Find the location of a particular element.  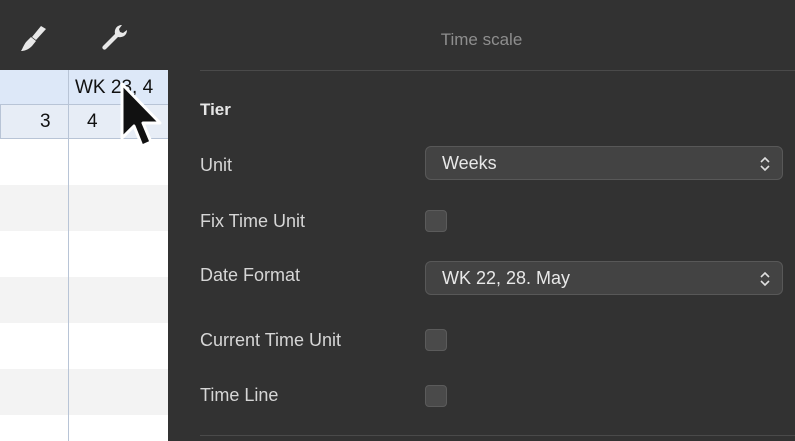

time-line-checkbox is located at coordinates (436, 396).